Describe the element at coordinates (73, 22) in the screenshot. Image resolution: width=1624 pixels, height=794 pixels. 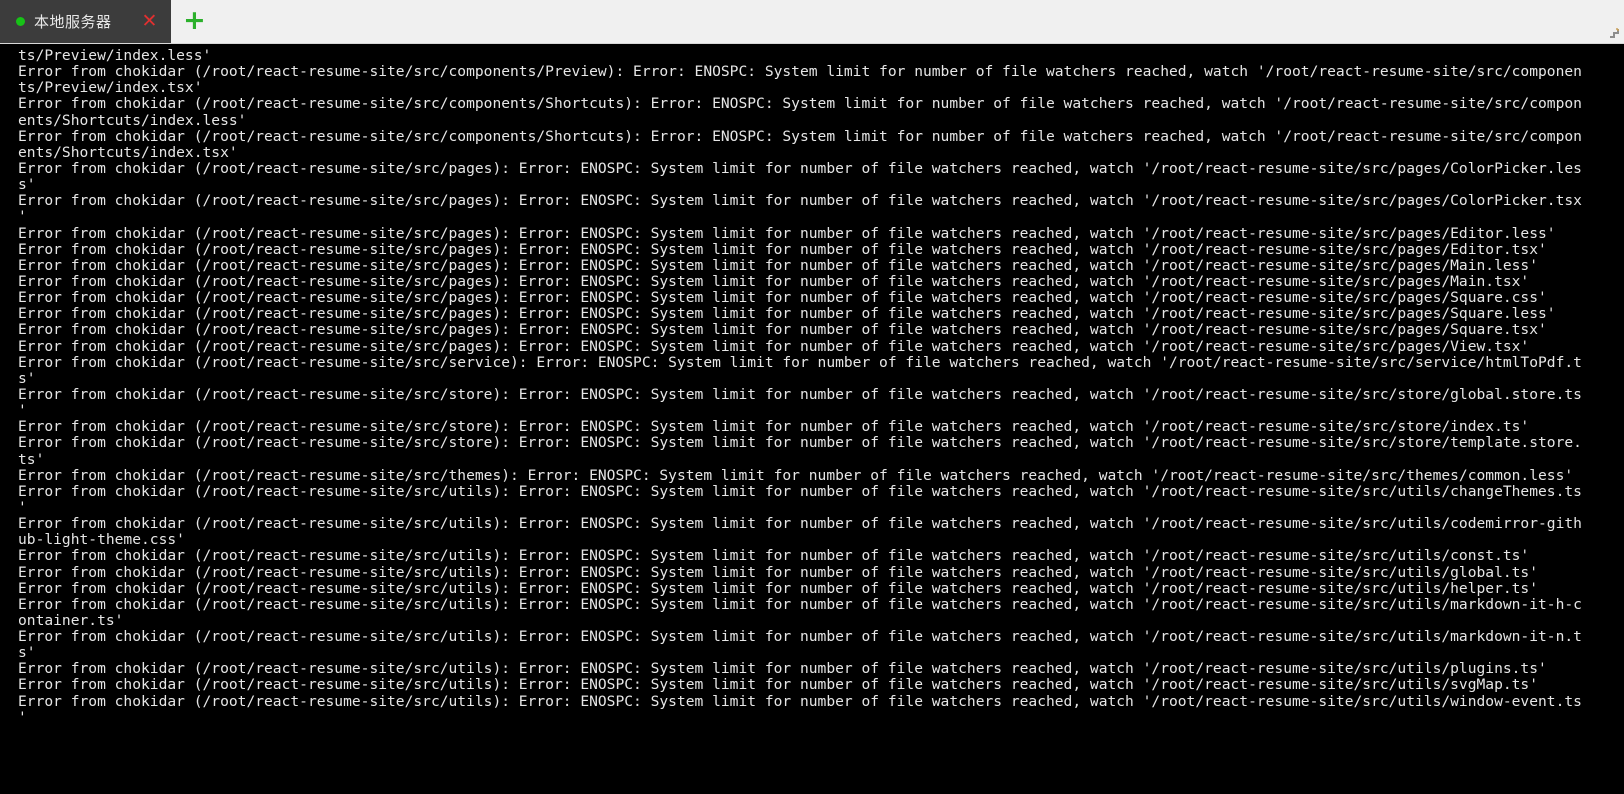
I see `tab-title: 本地服务器` at that location.